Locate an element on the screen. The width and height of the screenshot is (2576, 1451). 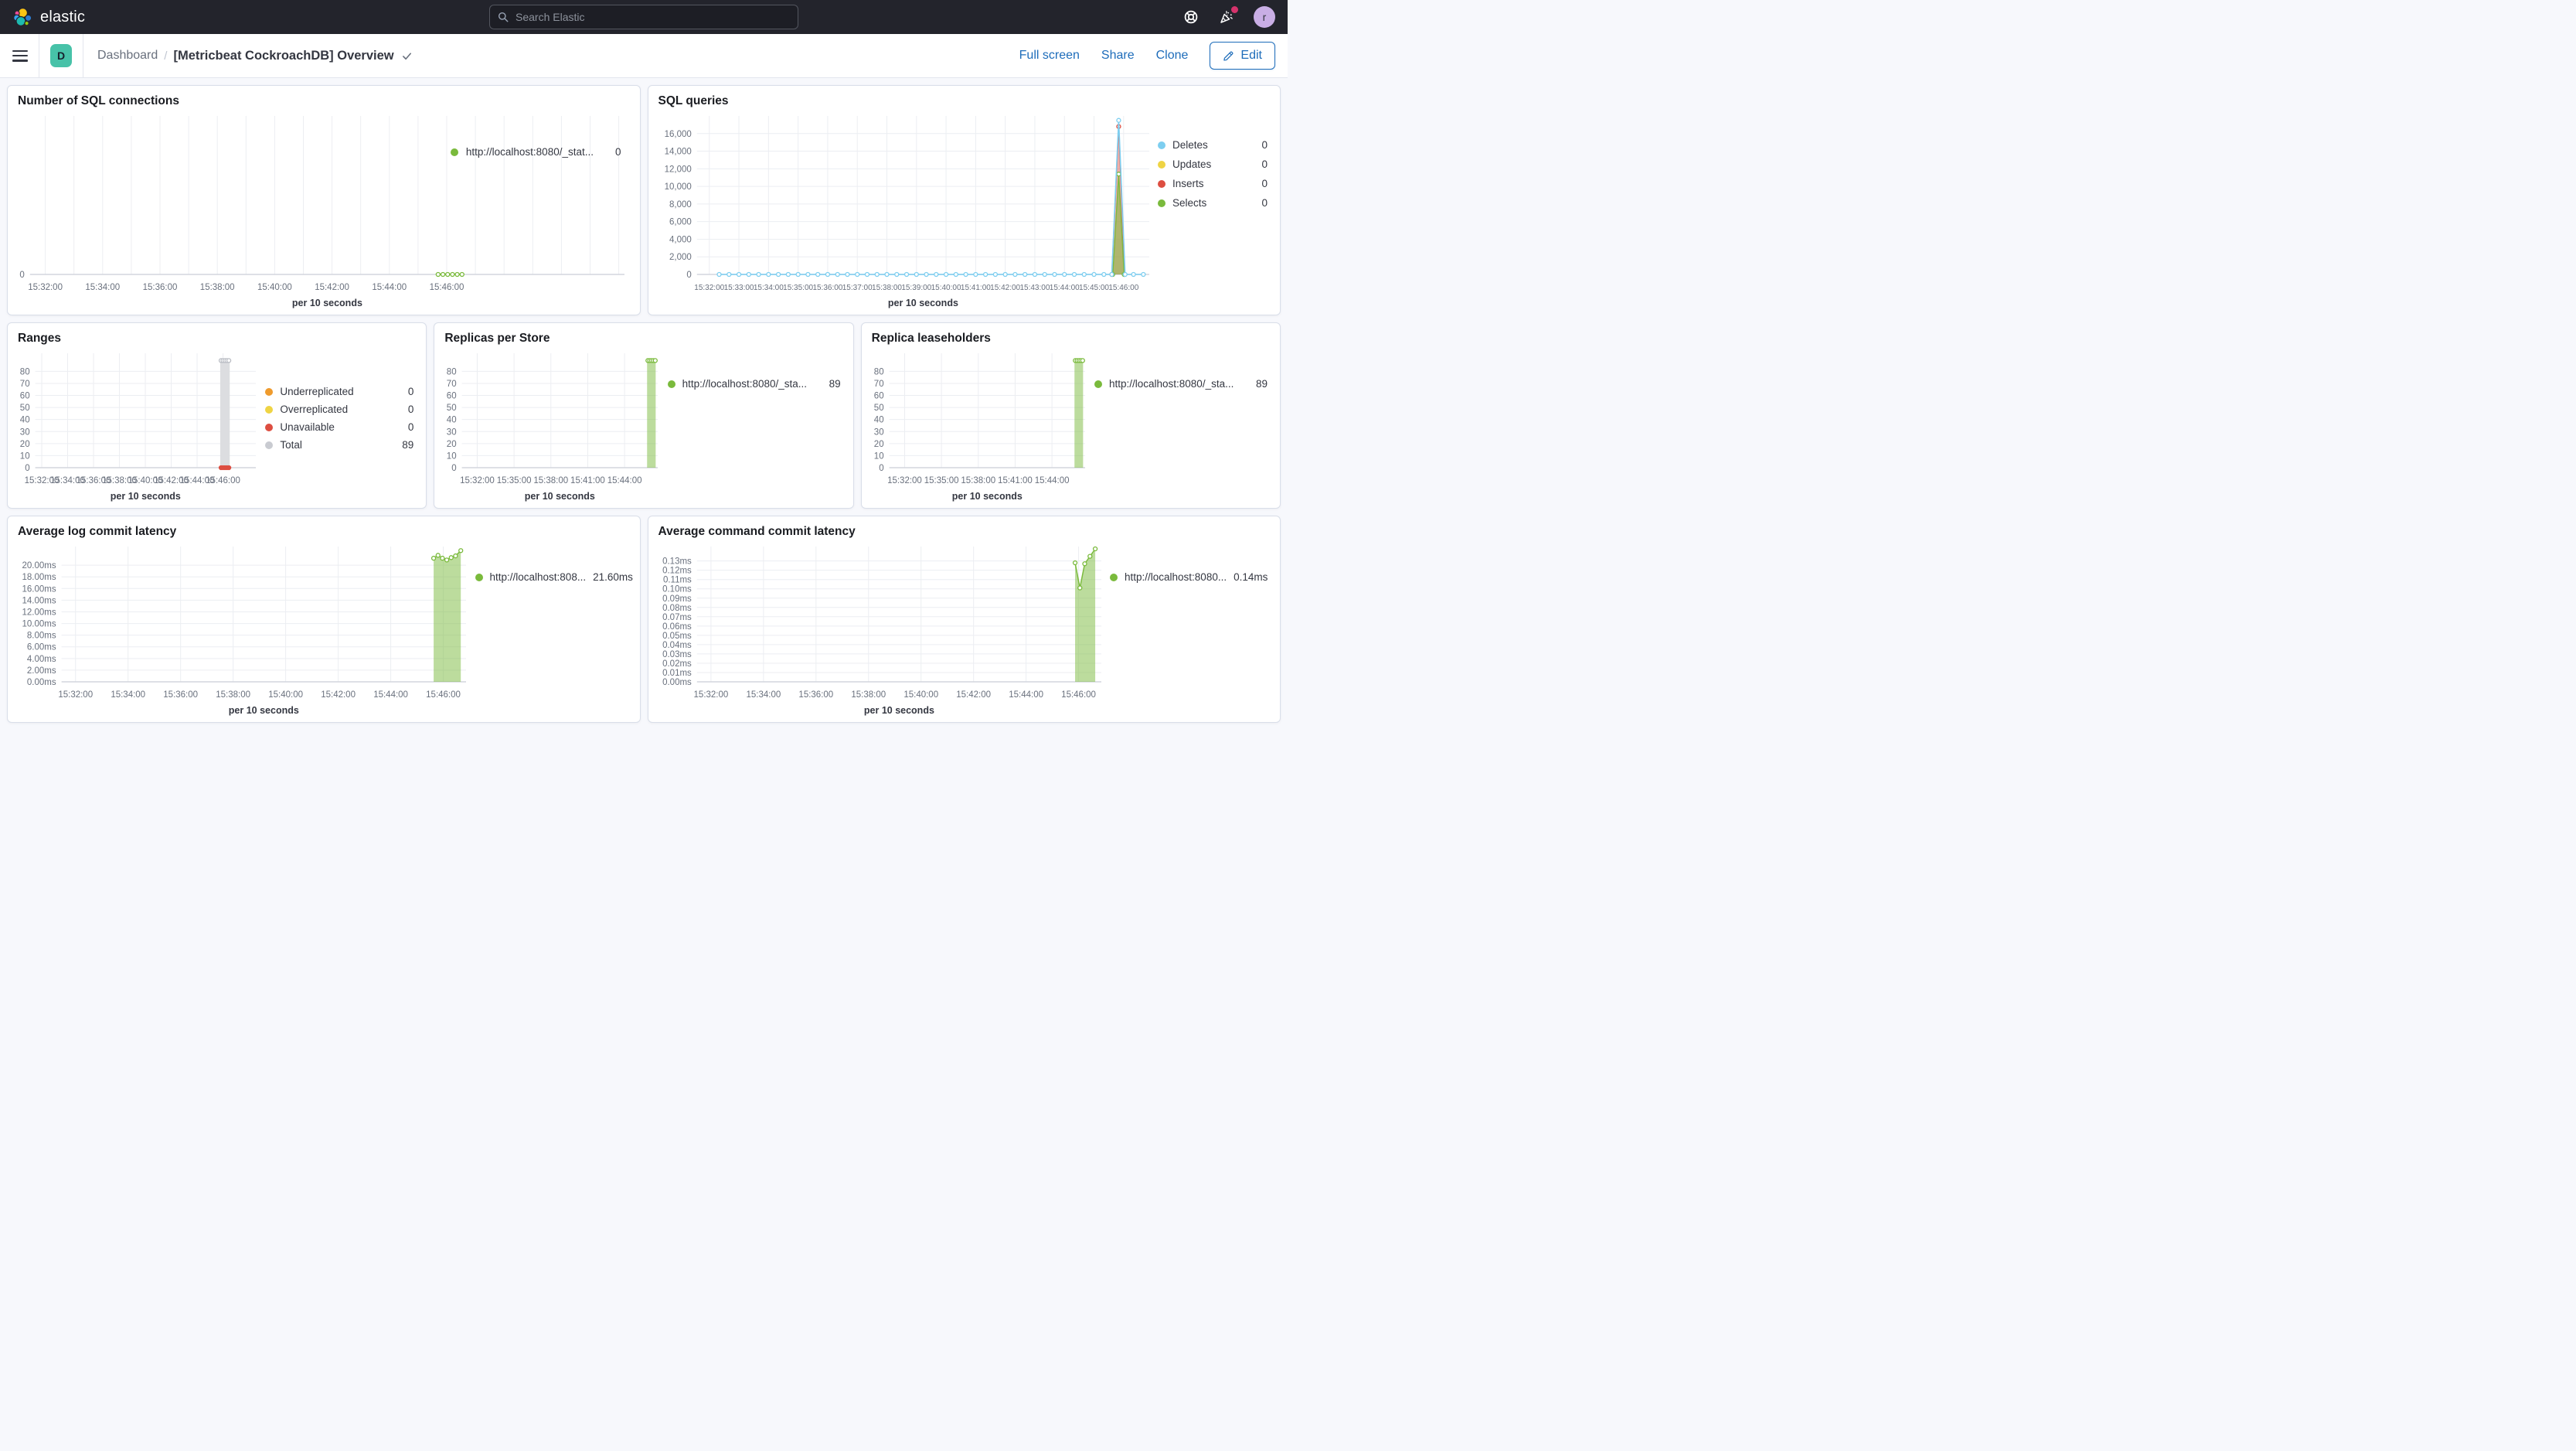
menu-hamburger-icon is located at coordinates (20, 55).